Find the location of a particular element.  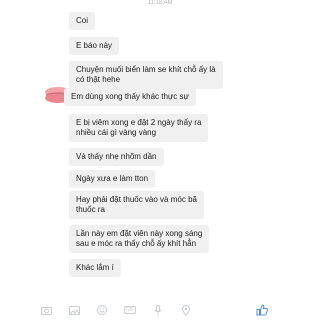

message-bubble: Và thấy nhẹ nhõm dần is located at coordinates (116, 157).